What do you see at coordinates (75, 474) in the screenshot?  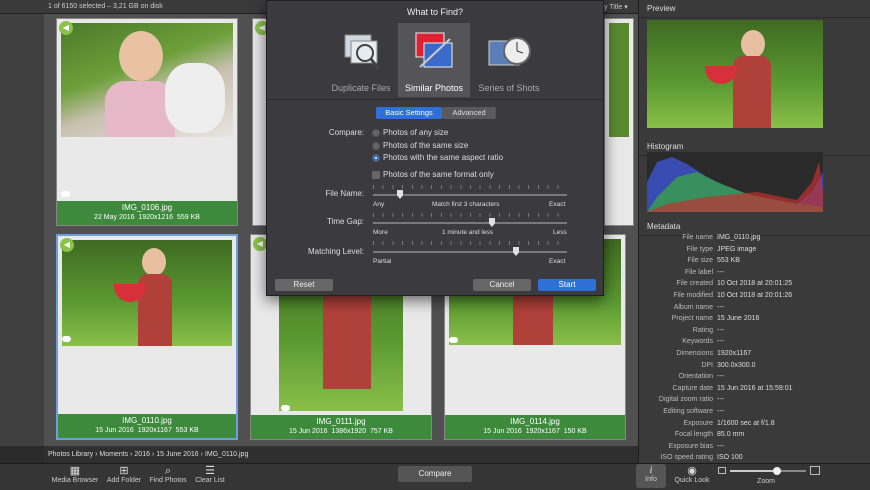 I see `media-browser-button: ▦ Media Browser` at bounding box center [75, 474].